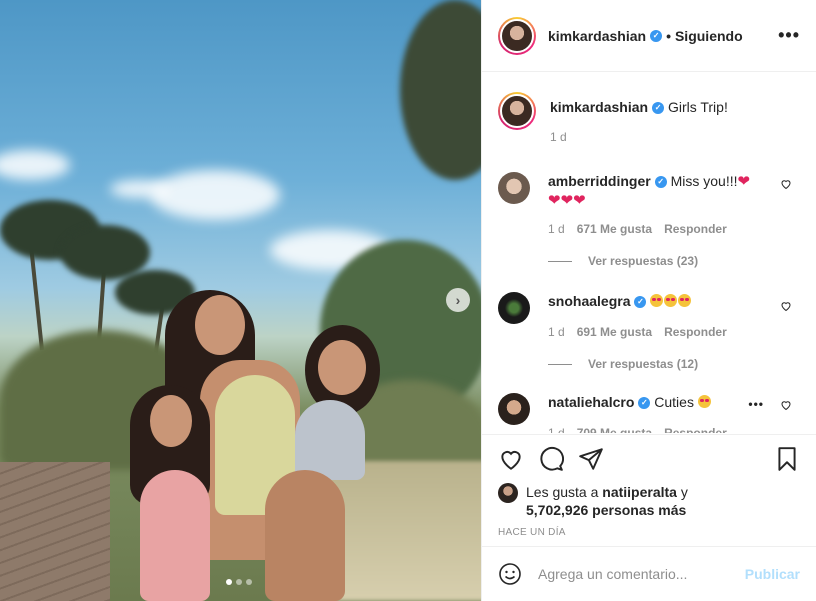 The width and height of the screenshot is (816, 601). What do you see at coordinates (599, 107) in the screenshot?
I see `caption-username: kimkardashian` at bounding box center [599, 107].